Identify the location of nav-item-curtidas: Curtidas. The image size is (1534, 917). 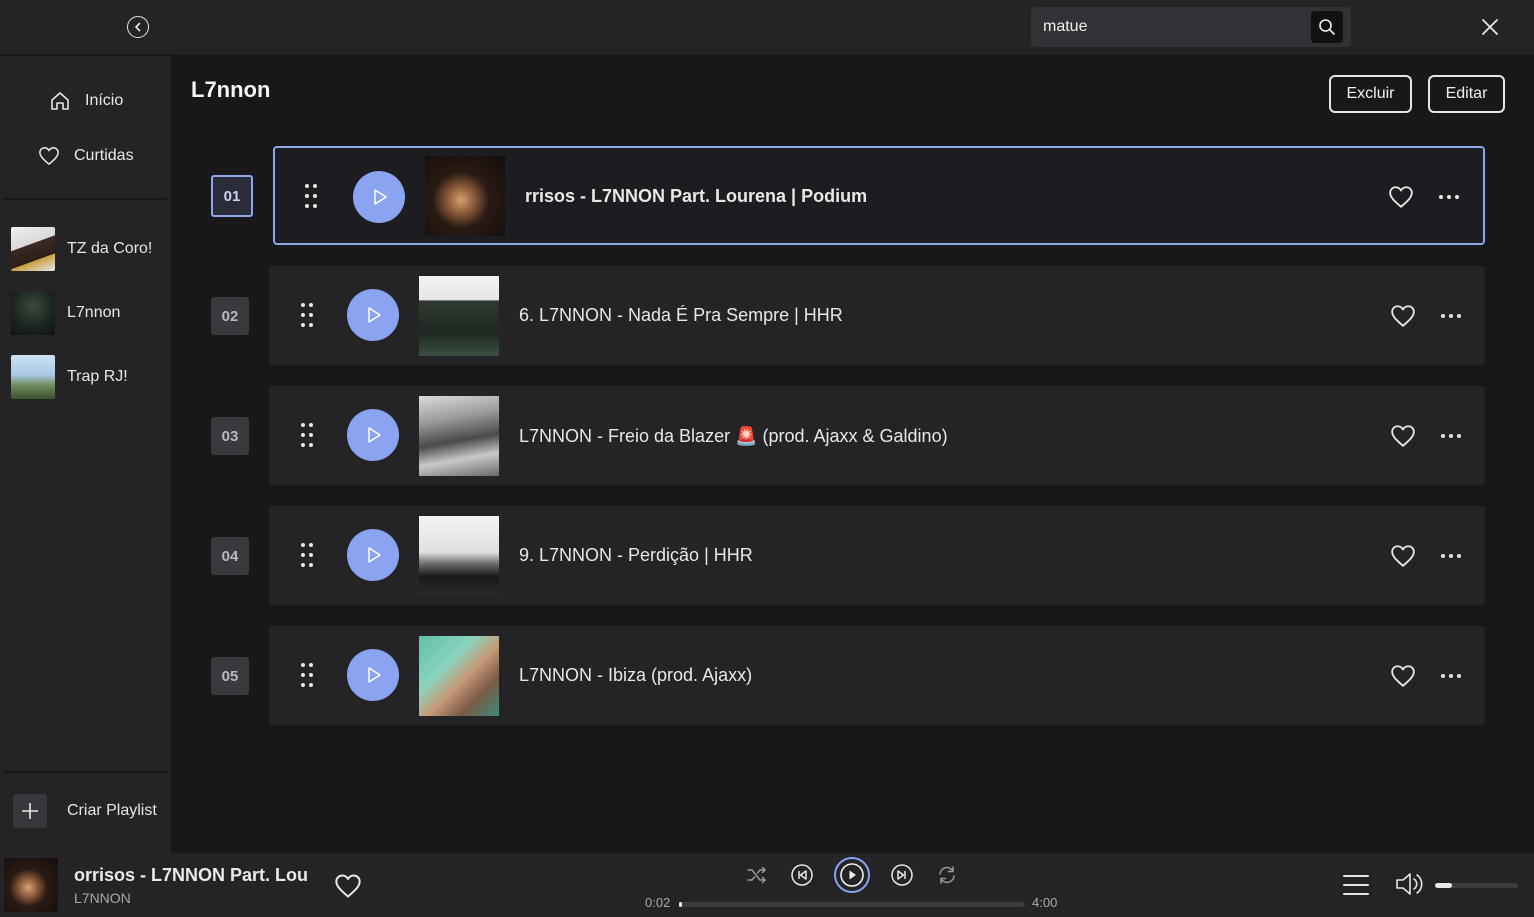
(86, 156).